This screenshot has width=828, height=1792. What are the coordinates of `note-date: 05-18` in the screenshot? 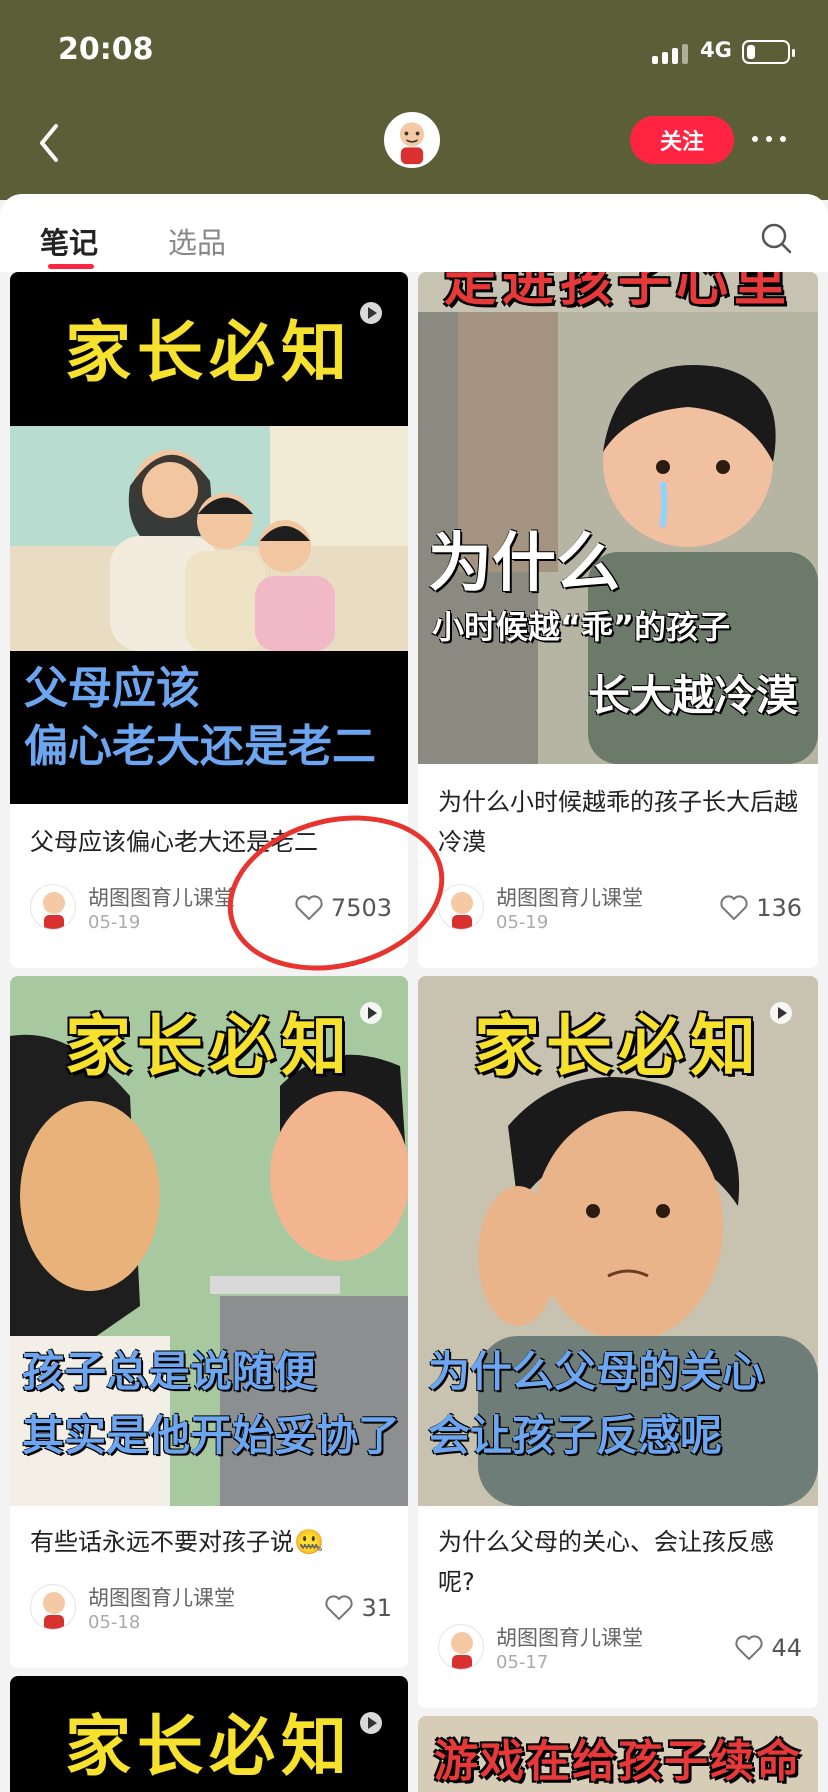 It's located at (114, 1622).